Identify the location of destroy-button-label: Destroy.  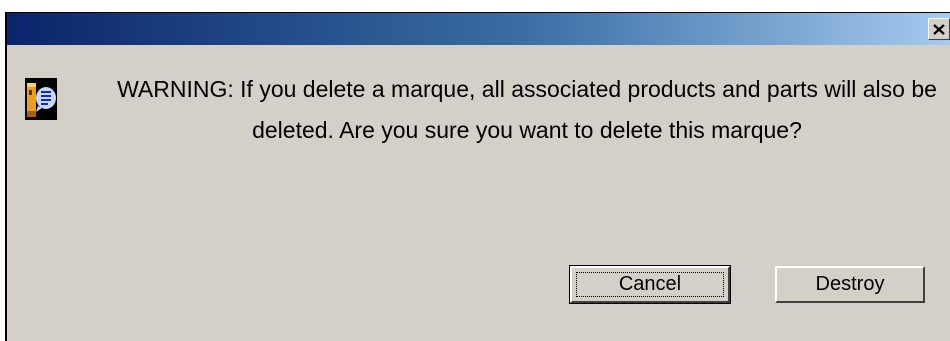
(850, 284).